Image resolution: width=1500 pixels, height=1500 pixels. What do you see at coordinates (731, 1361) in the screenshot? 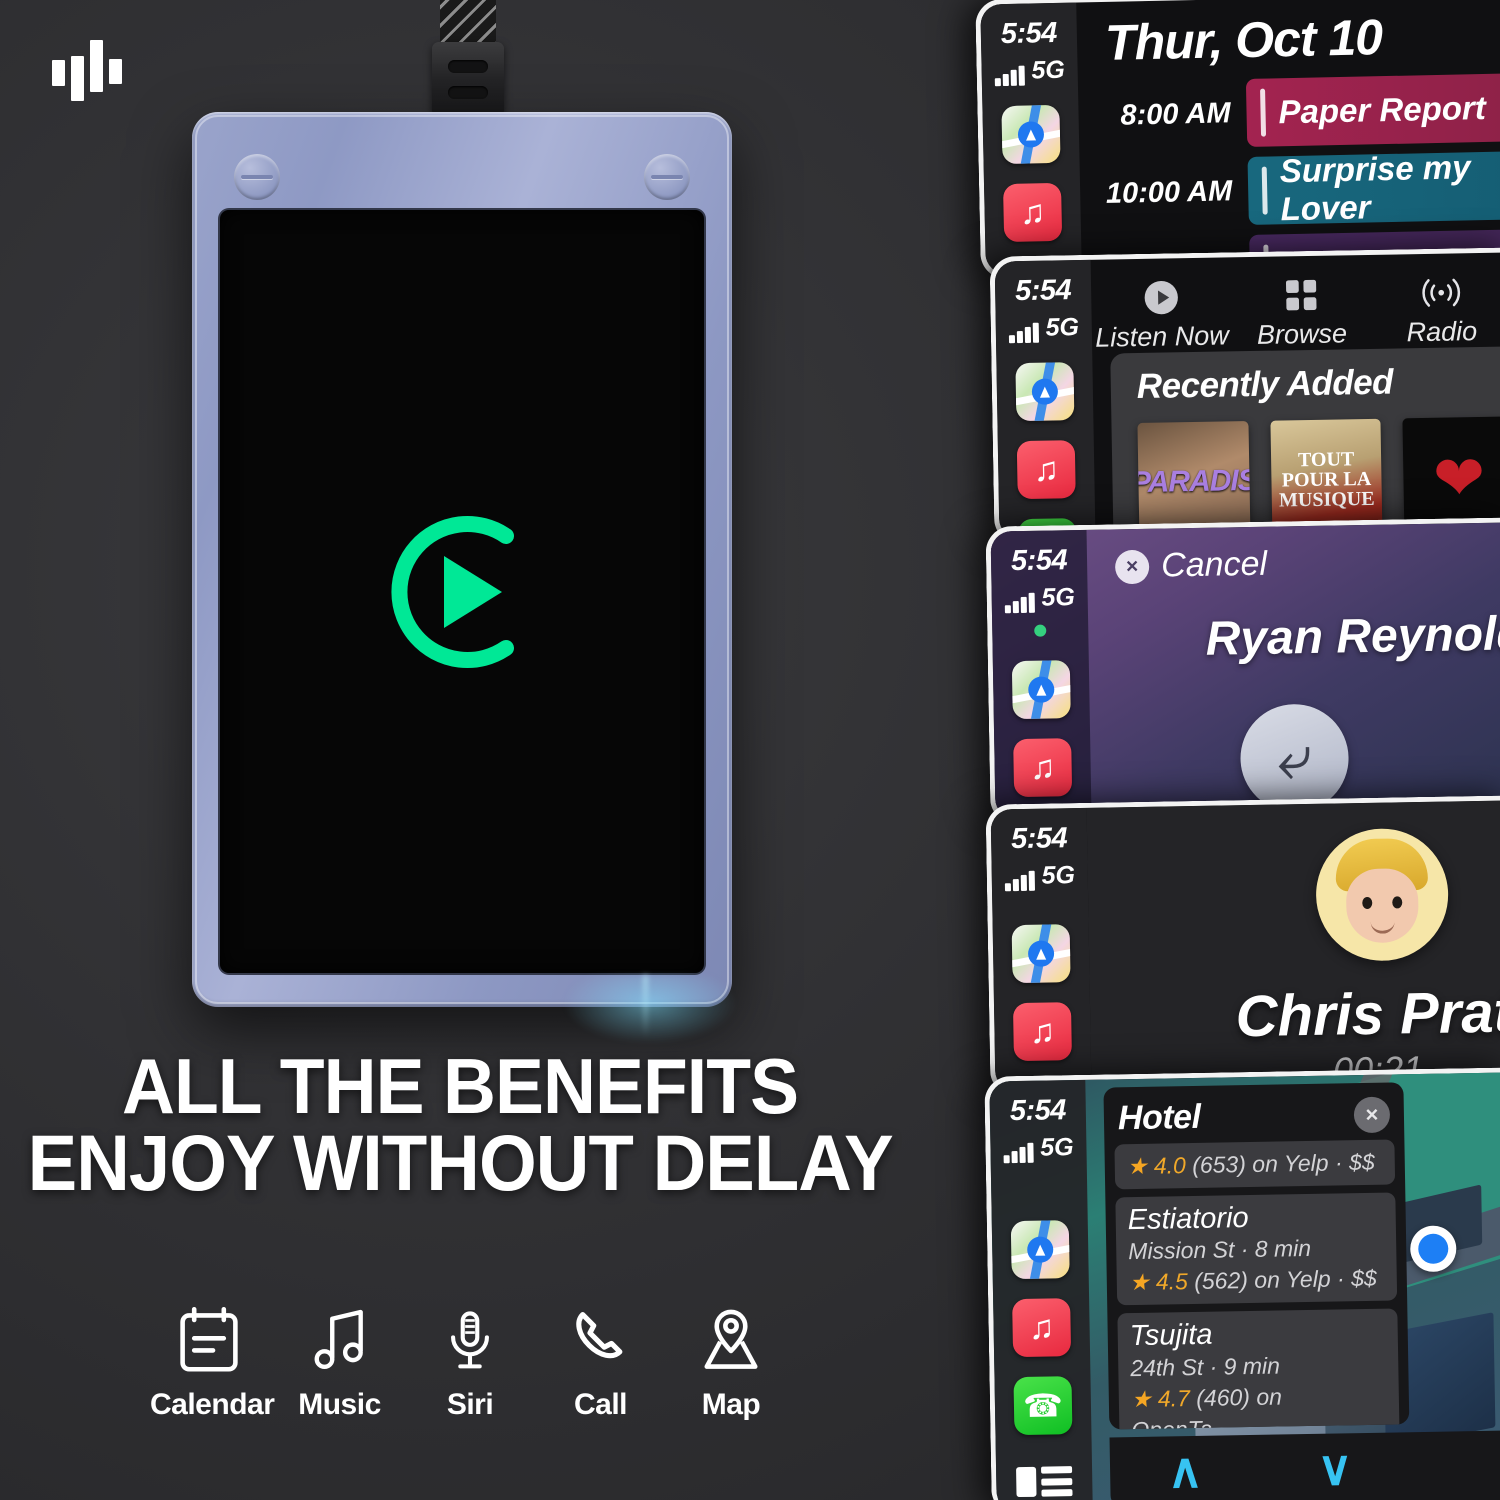
I see `feature-map: Map` at bounding box center [731, 1361].